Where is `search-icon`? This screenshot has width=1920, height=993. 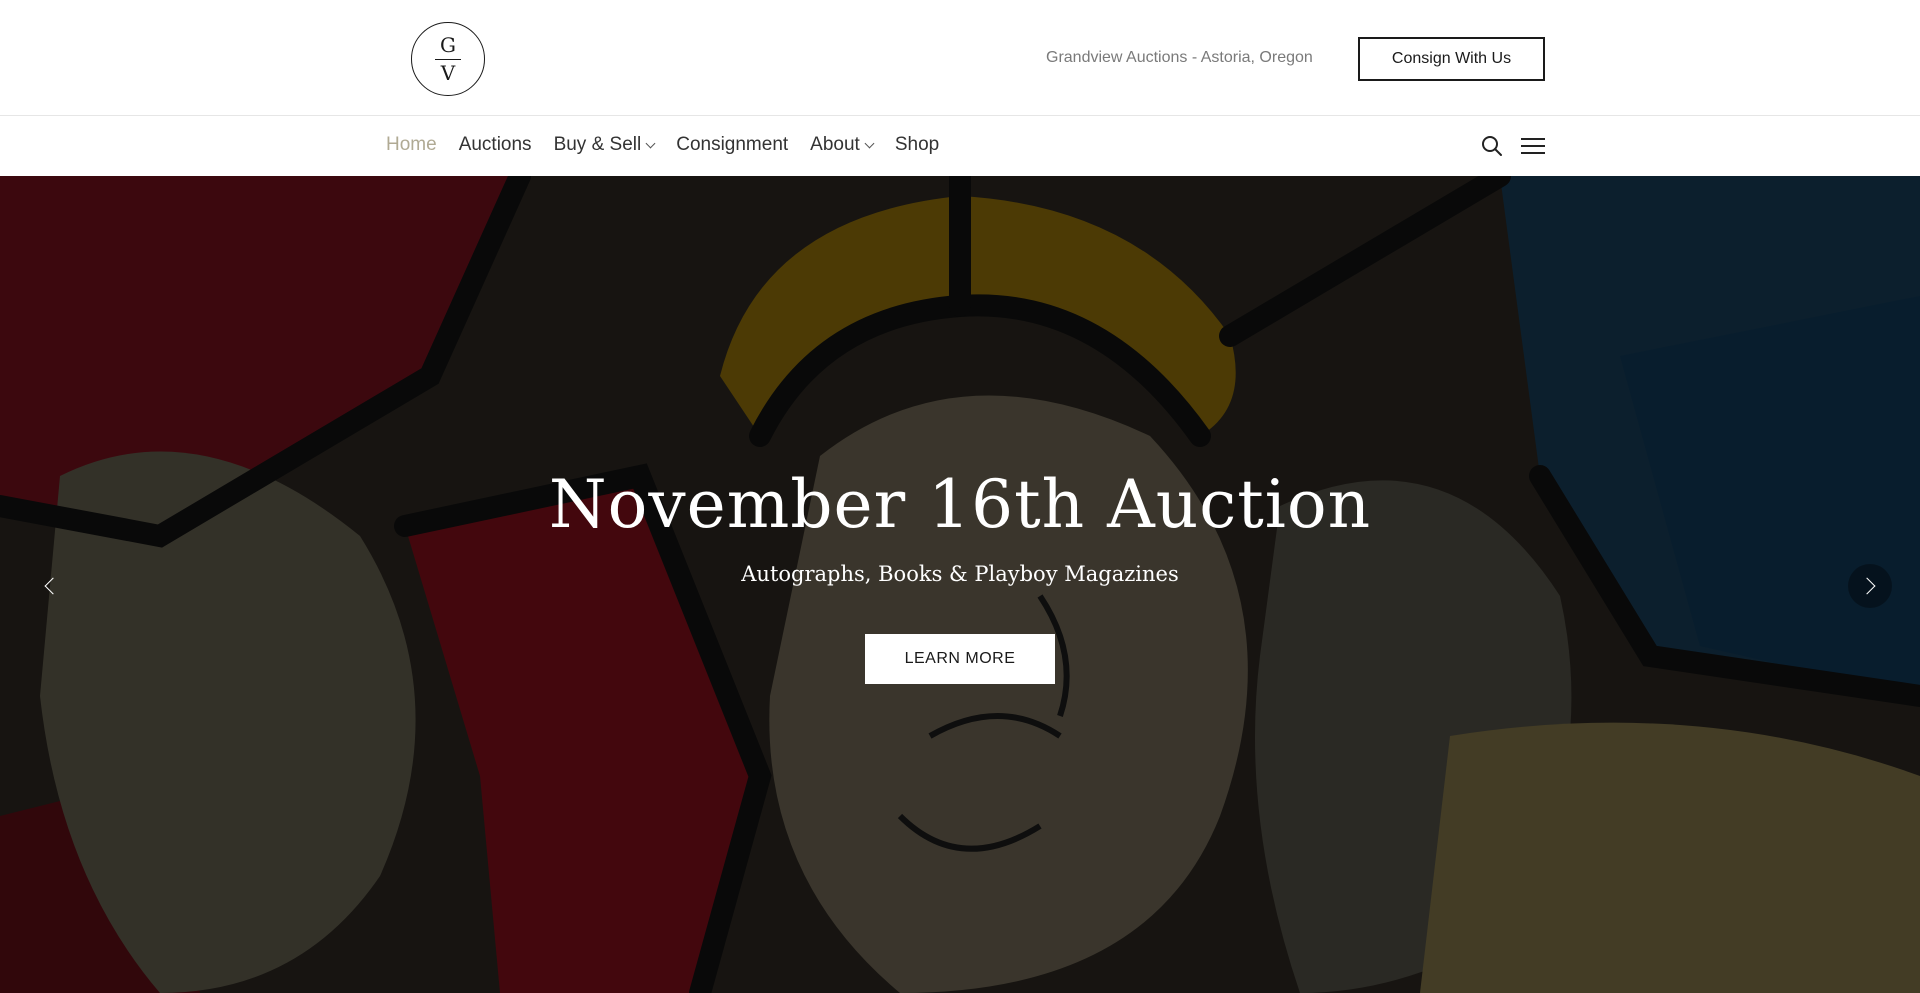 search-icon is located at coordinates (1492, 146).